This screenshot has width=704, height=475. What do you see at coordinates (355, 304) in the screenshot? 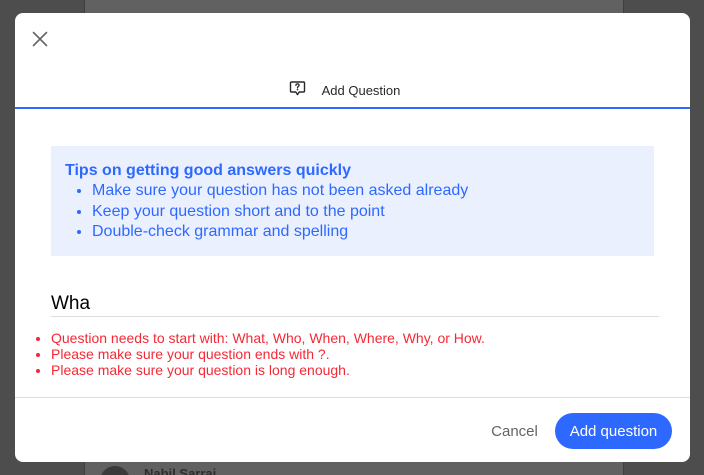
I see `question-input` at bounding box center [355, 304].